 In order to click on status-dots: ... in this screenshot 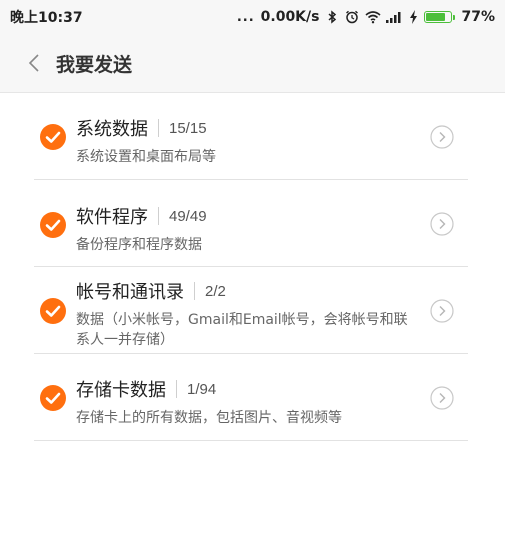, I will do `click(245, 17)`.